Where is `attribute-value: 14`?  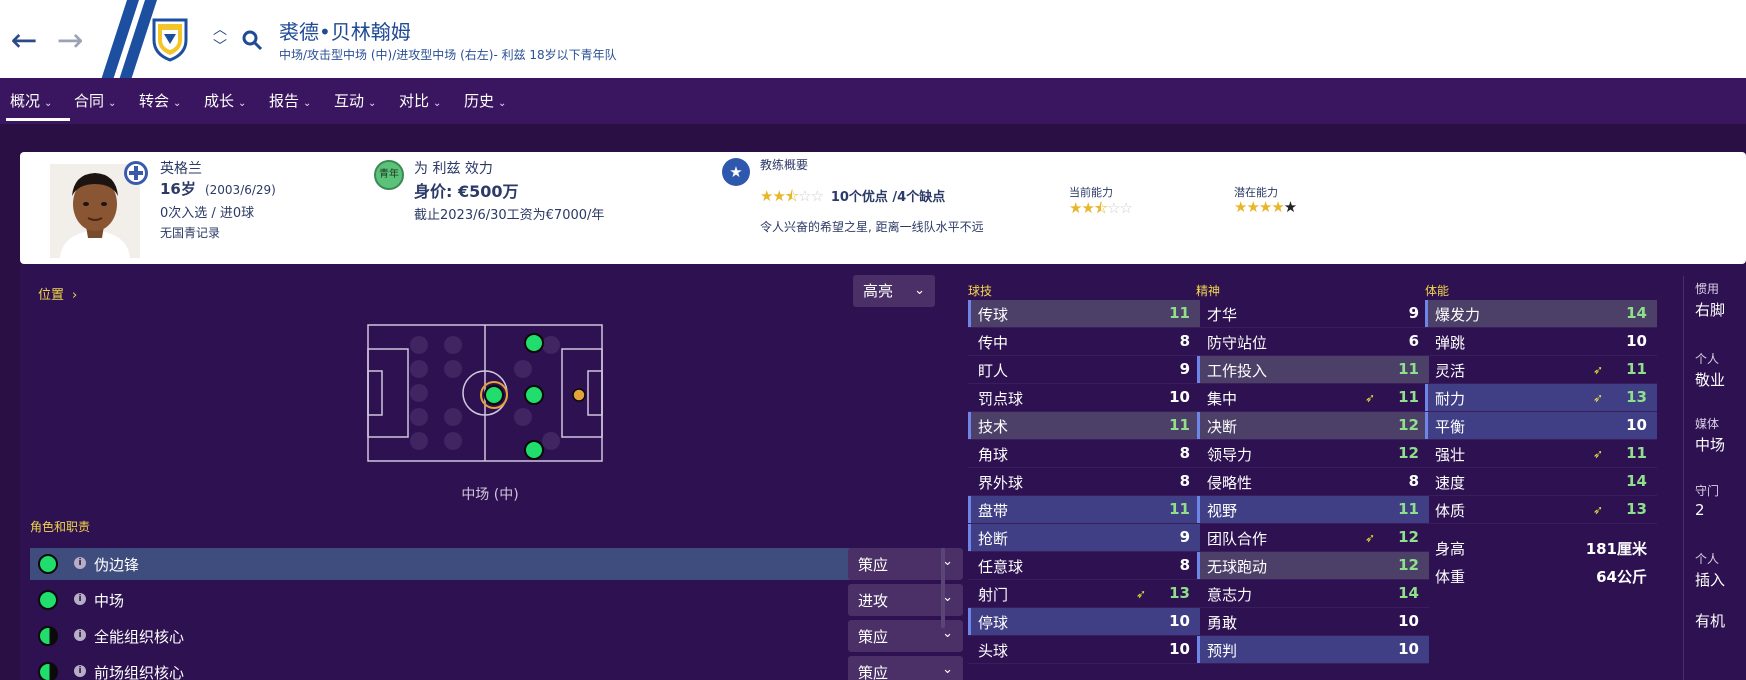
attribute-value: 14 is located at coordinates (1636, 313).